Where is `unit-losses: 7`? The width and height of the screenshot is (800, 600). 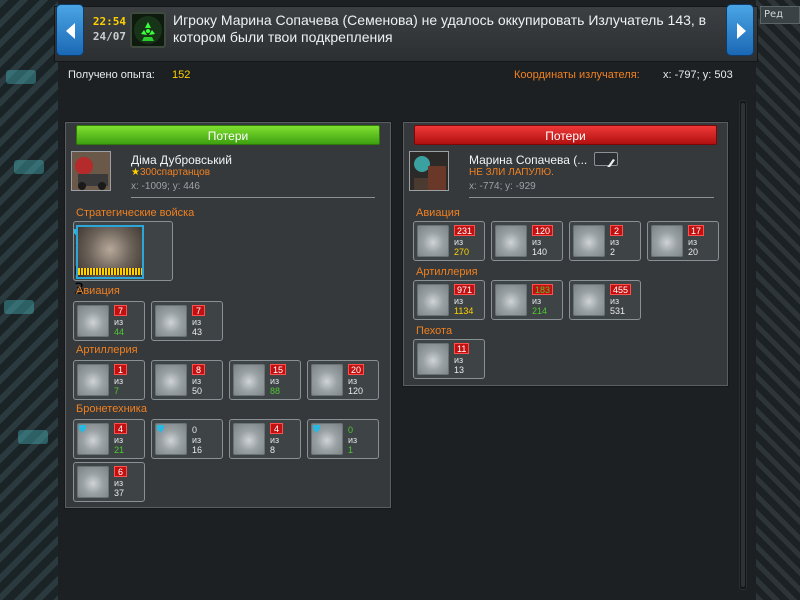 unit-losses: 7 is located at coordinates (198, 310).